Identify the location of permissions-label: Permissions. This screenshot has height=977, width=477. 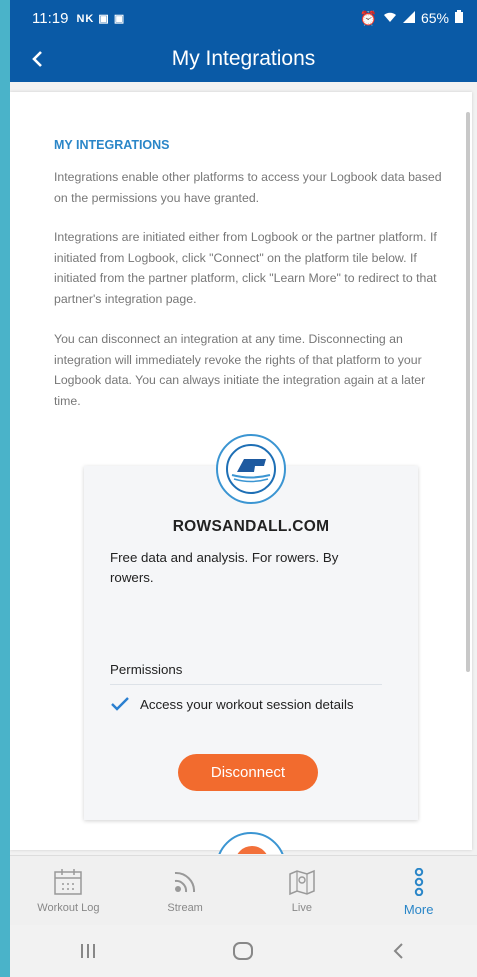
(146, 669).